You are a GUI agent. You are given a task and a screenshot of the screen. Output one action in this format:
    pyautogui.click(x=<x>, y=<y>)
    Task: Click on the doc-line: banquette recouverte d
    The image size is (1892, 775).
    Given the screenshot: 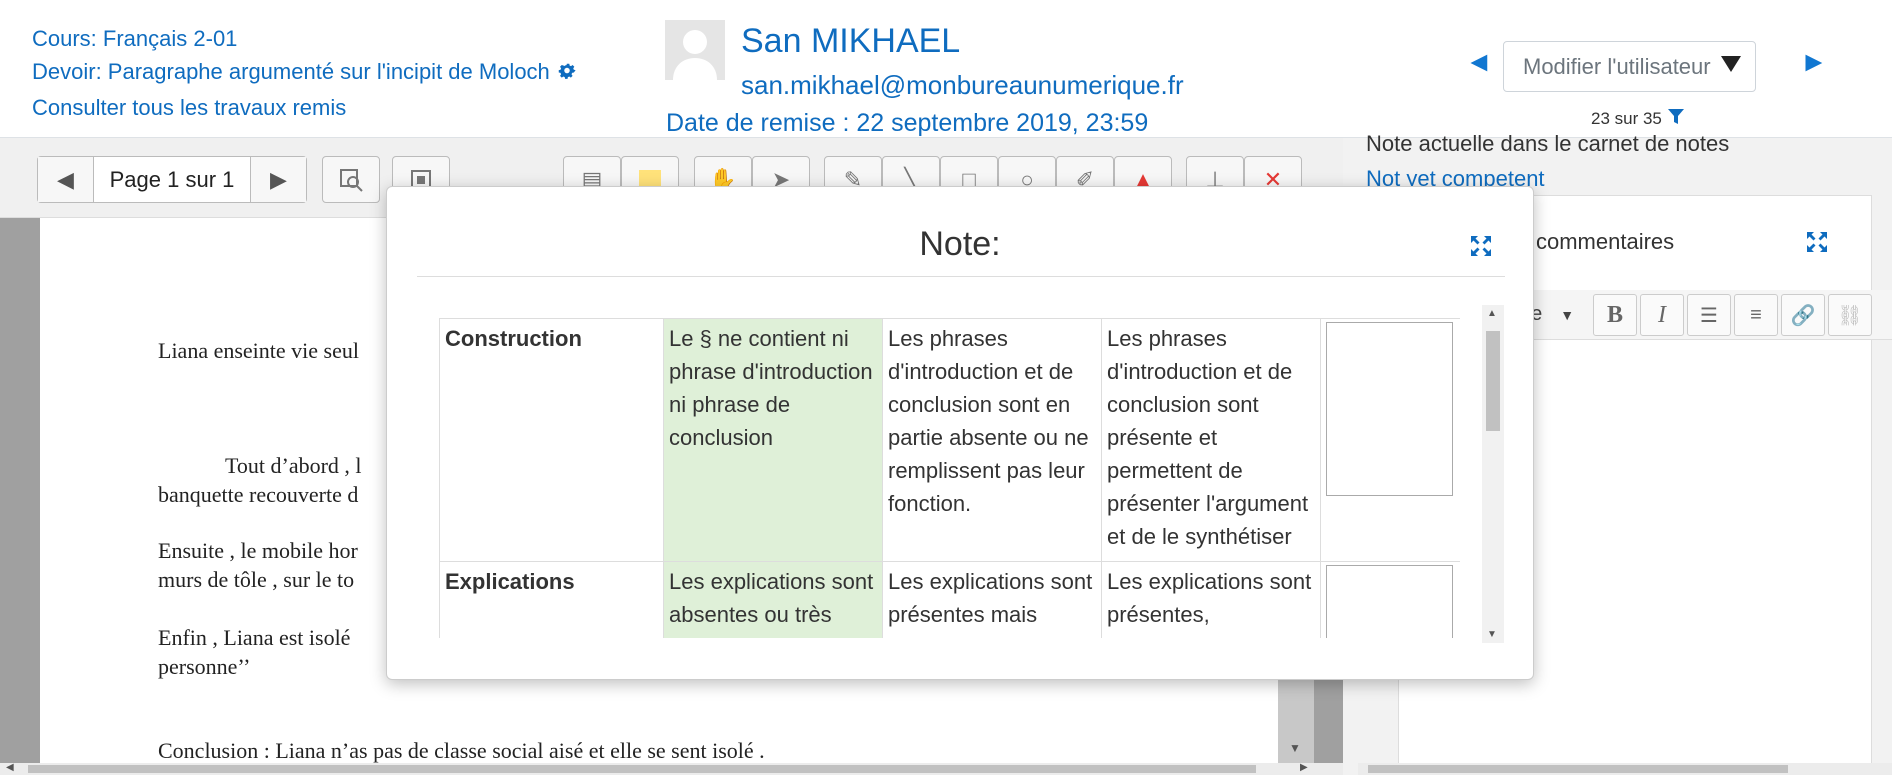 What is the action you would take?
    pyautogui.click(x=258, y=494)
    